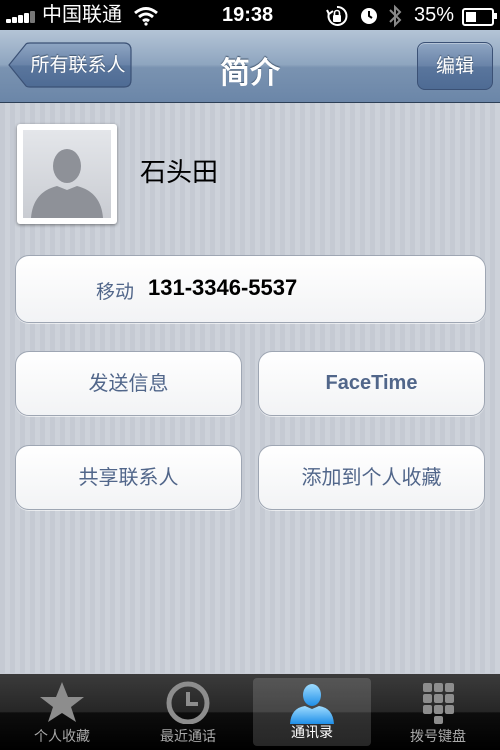 This screenshot has width=500, height=750. Describe the element at coordinates (337, 15) in the screenshot. I see `orientation-lock-icon` at that location.